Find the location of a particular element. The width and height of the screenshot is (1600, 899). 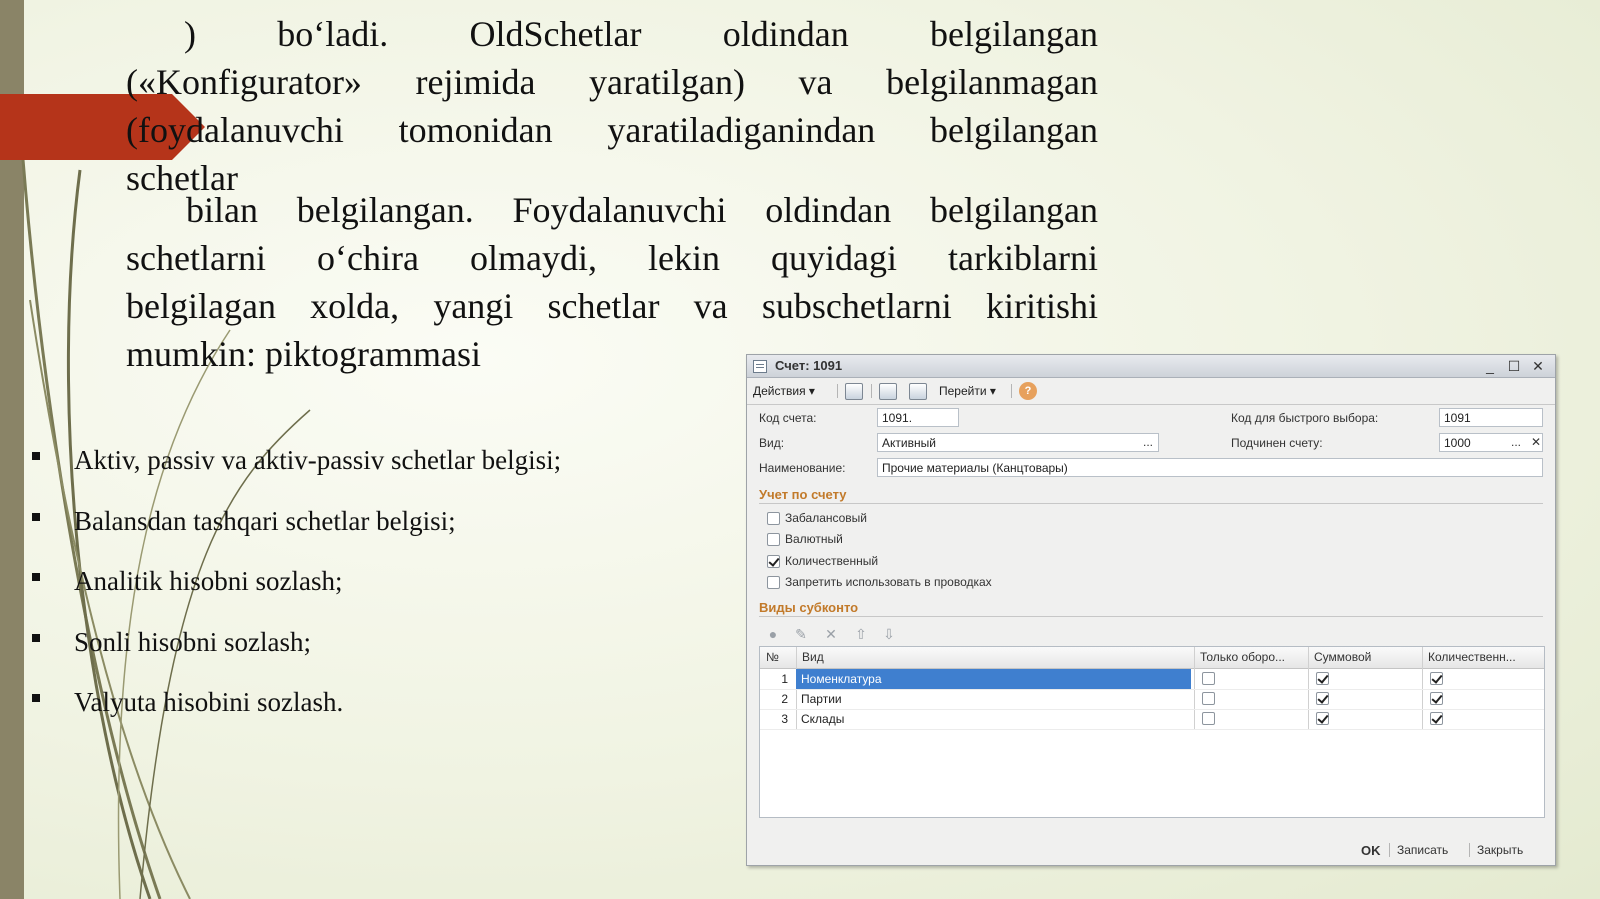

currency-checkbox is located at coordinates (773, 539).